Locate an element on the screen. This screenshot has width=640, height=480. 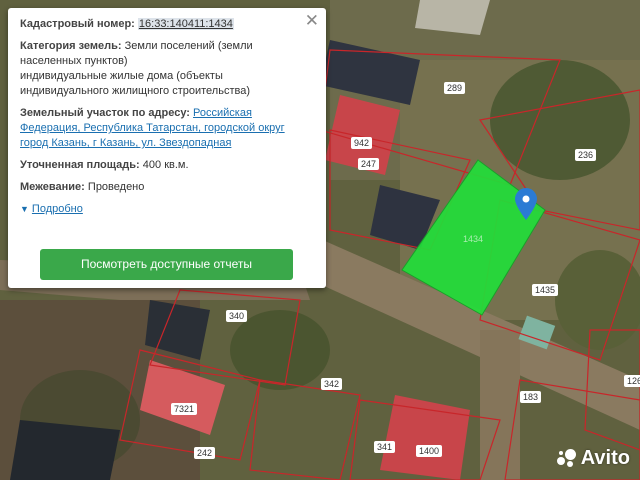
parcel-badge: 7321 is located at coordinates (184, 409).